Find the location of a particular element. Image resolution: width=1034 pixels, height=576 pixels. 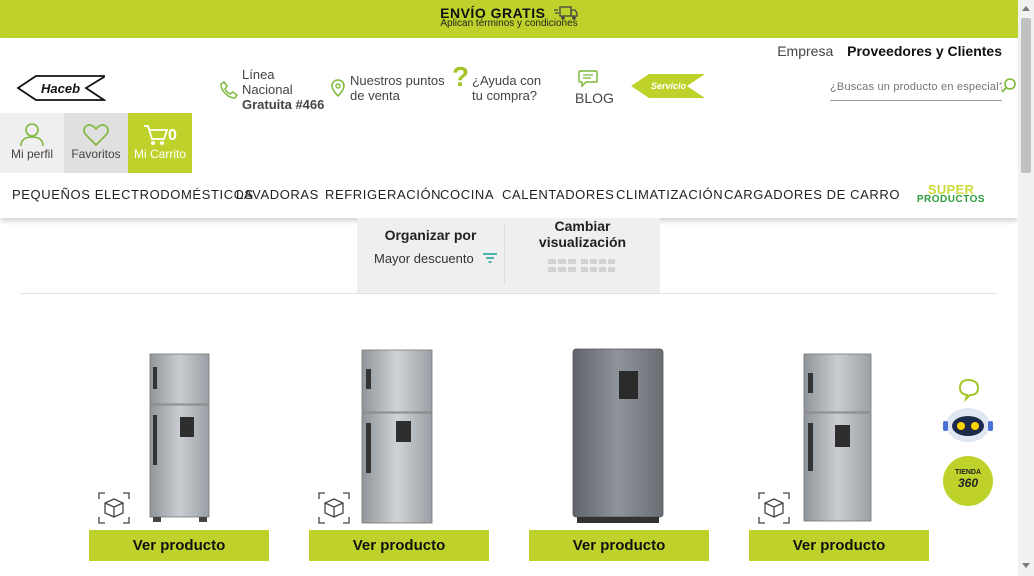

blog-label: BLOG is located at coordinates (594, 98).